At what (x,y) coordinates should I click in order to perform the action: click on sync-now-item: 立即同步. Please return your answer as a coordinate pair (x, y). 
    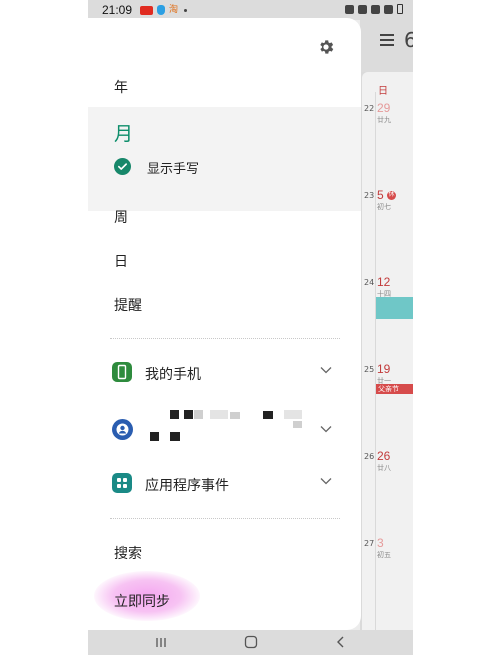
    Looking at the image, I should click on (142, 601).